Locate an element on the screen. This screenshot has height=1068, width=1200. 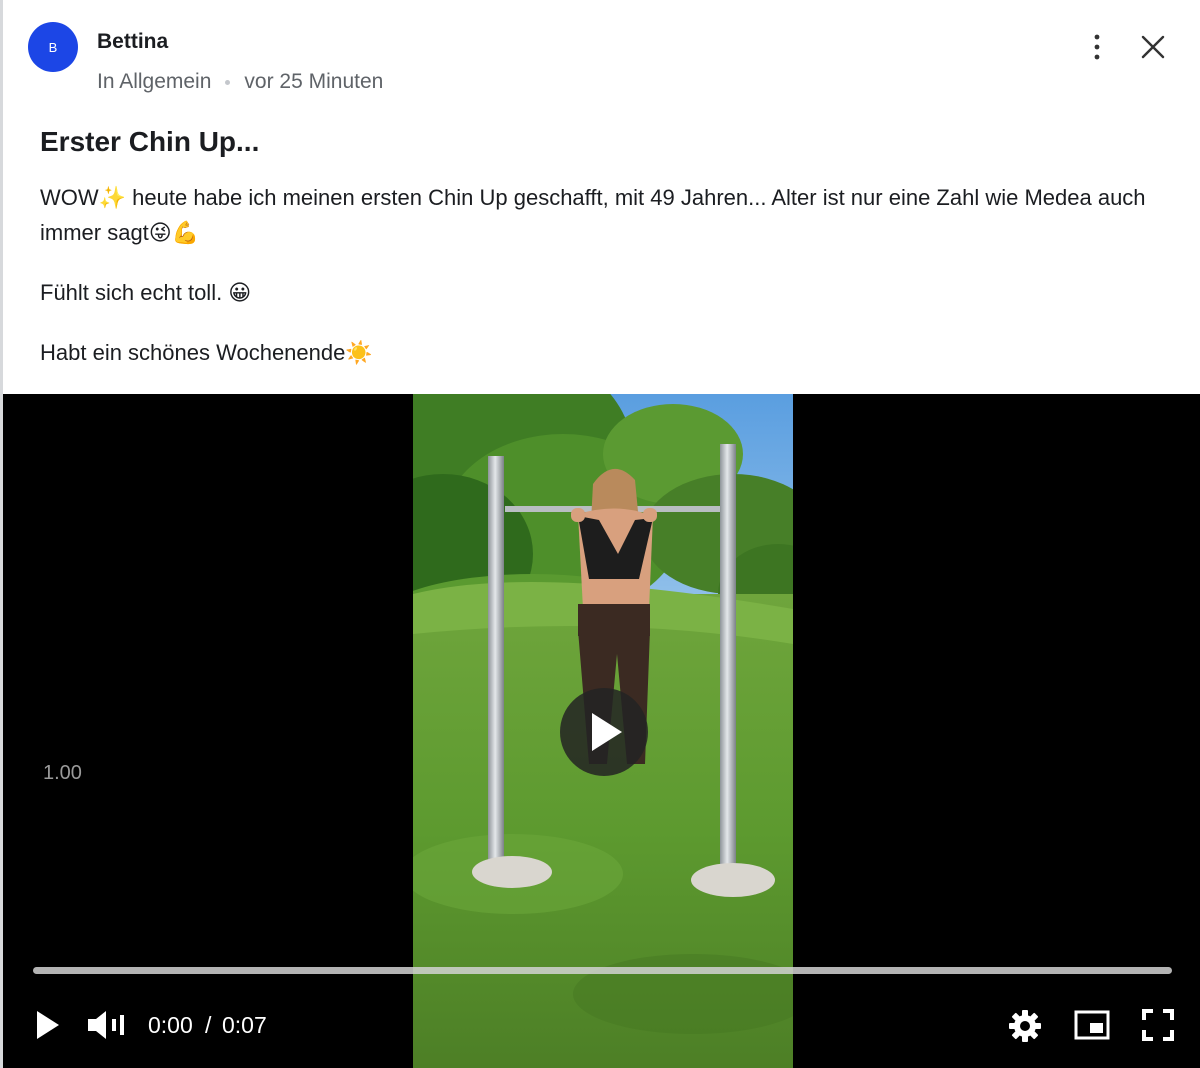
close-button is located at coordinates (1153, 47).